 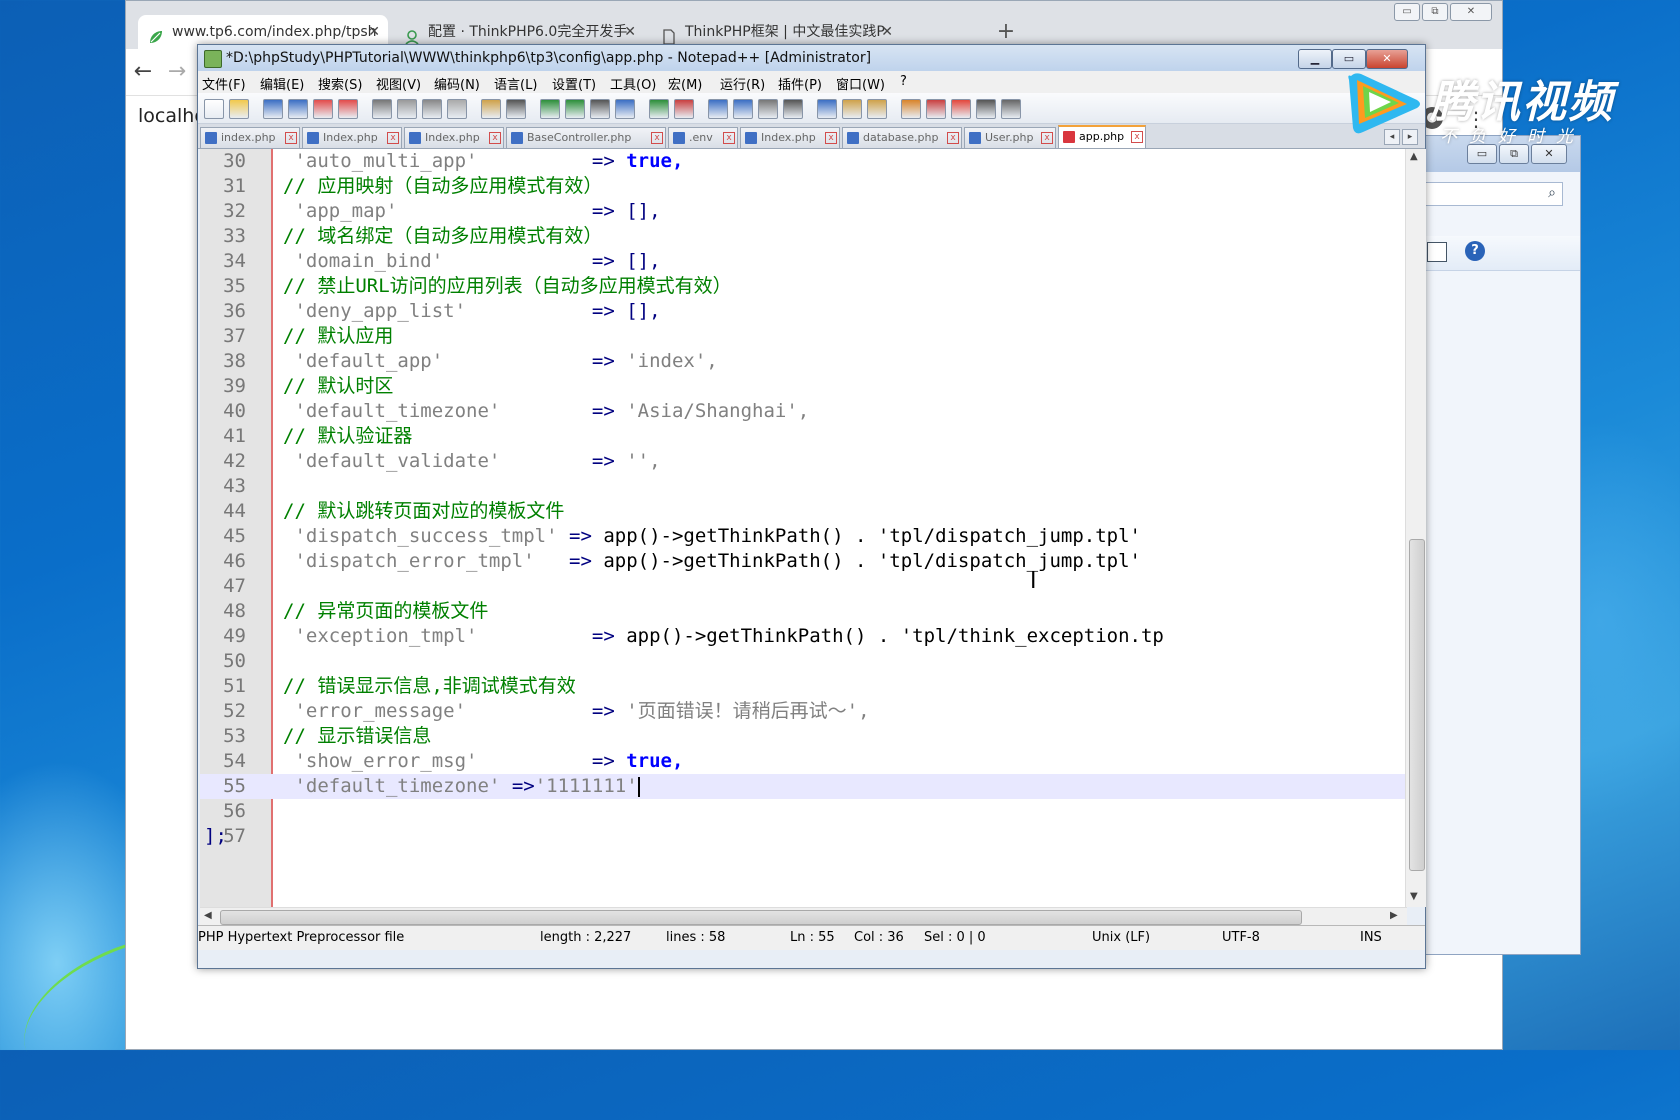 What do you see at coordinates (803, 361) in the screenshot?
I see `code-line: 38 'default_app' => 'index',` at bounding box center [803, 361].